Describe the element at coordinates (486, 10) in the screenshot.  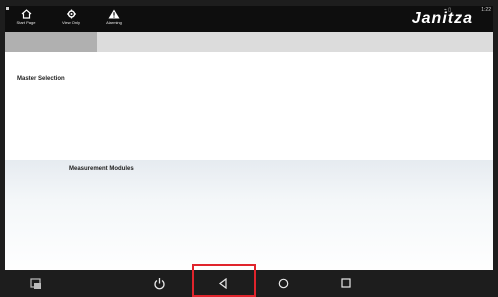
I see `clock: 1:22` at that location.